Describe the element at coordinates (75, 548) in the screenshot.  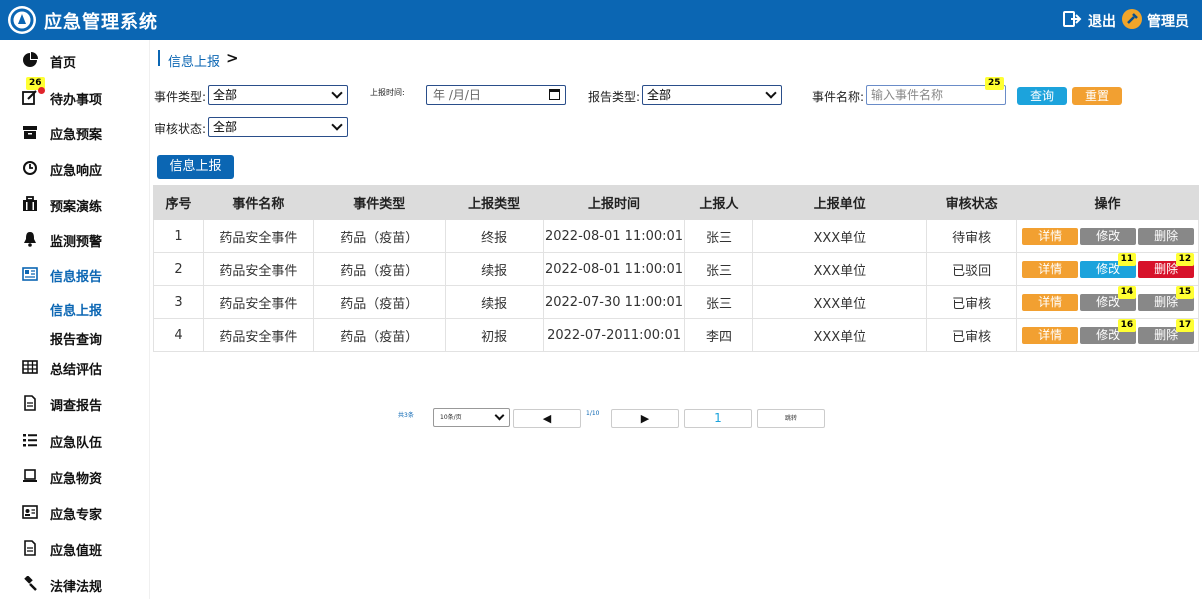
I see `sidebar-item-duty: 应急值班` at that location.